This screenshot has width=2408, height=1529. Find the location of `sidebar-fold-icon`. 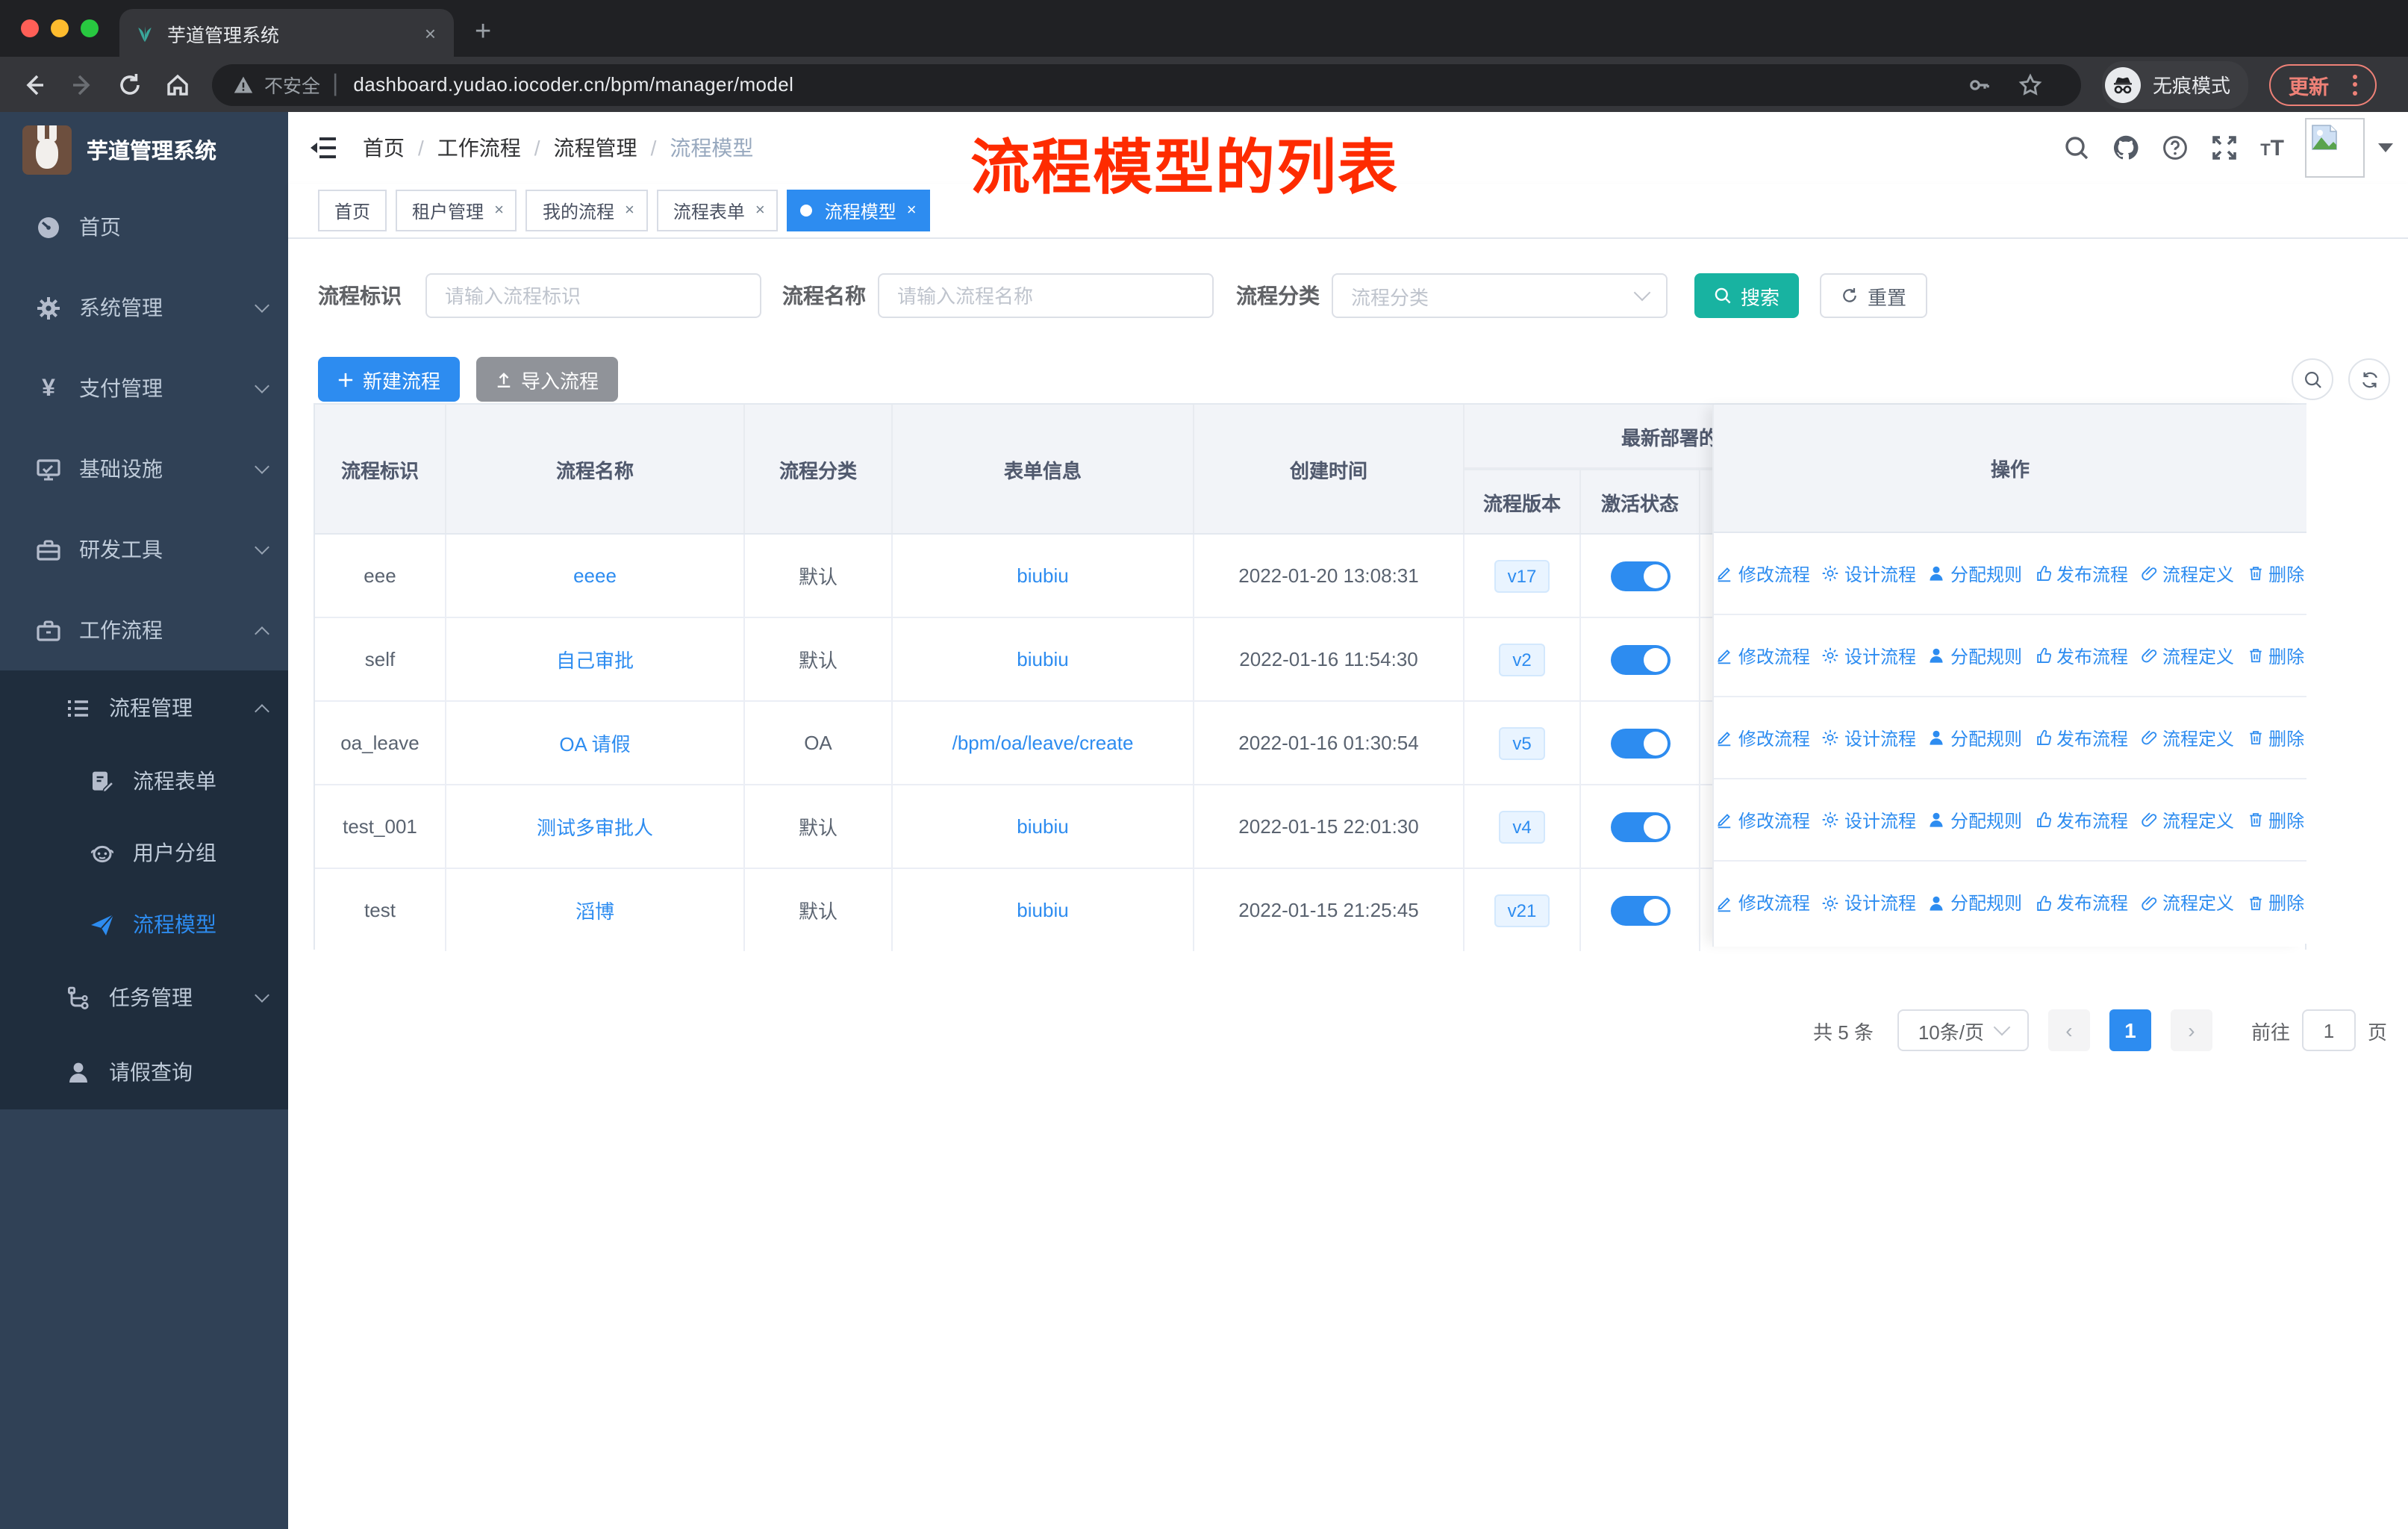

sidebar-fold-icon is located at coordinates (324, 148).